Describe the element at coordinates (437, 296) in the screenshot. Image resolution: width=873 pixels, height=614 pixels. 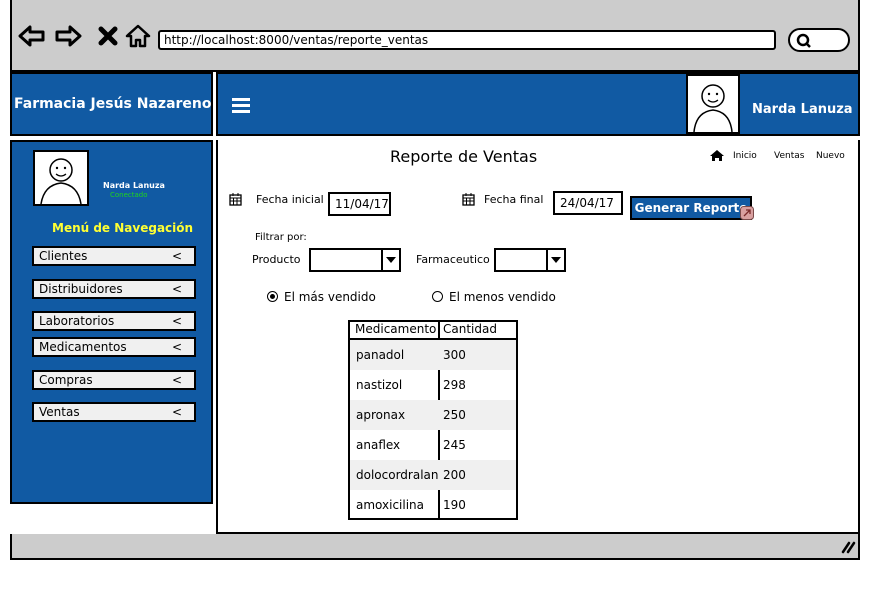
I see `radio-unchecked-icon` at that location.